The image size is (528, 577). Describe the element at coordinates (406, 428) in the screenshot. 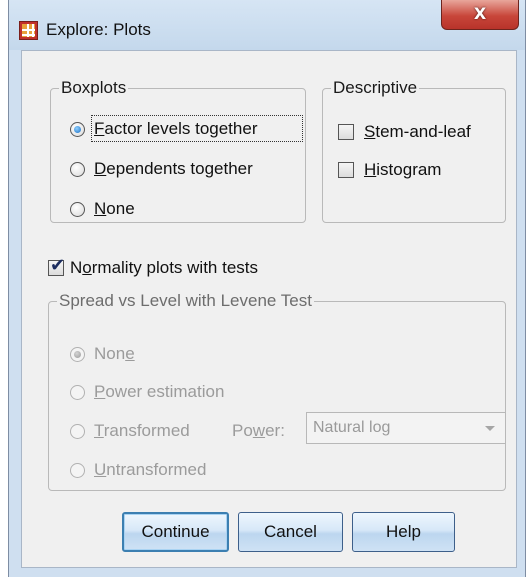

I see `power-select: Natural log` at that location.